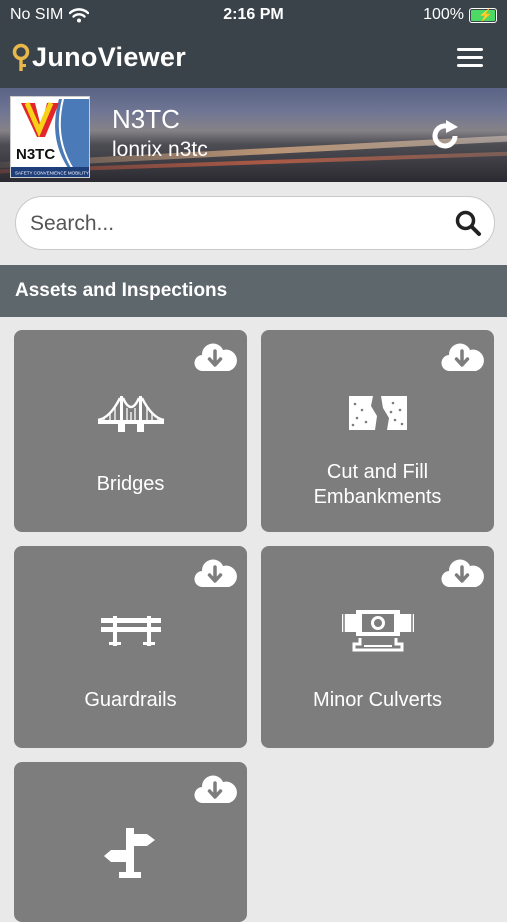  Describe the element at coordinates (160, 149) in the screenshot. I see `user-name: lonrix n3tc` at that location.